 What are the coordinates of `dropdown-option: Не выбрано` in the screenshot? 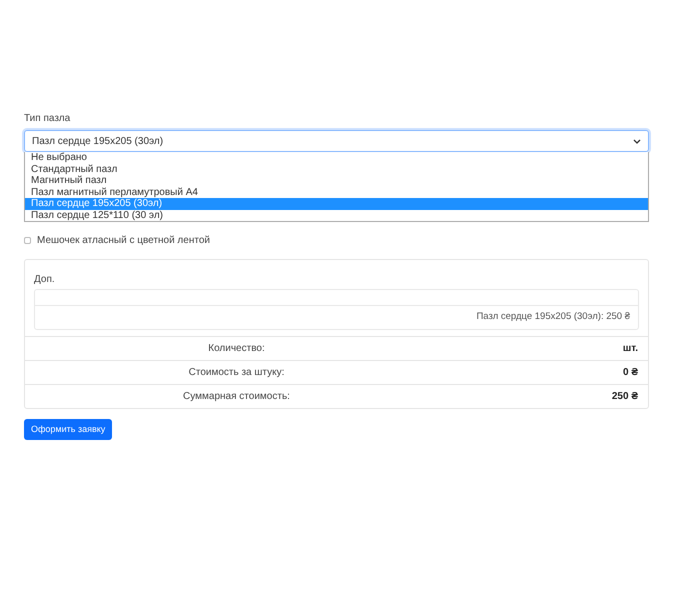 It's located at (336, 158).